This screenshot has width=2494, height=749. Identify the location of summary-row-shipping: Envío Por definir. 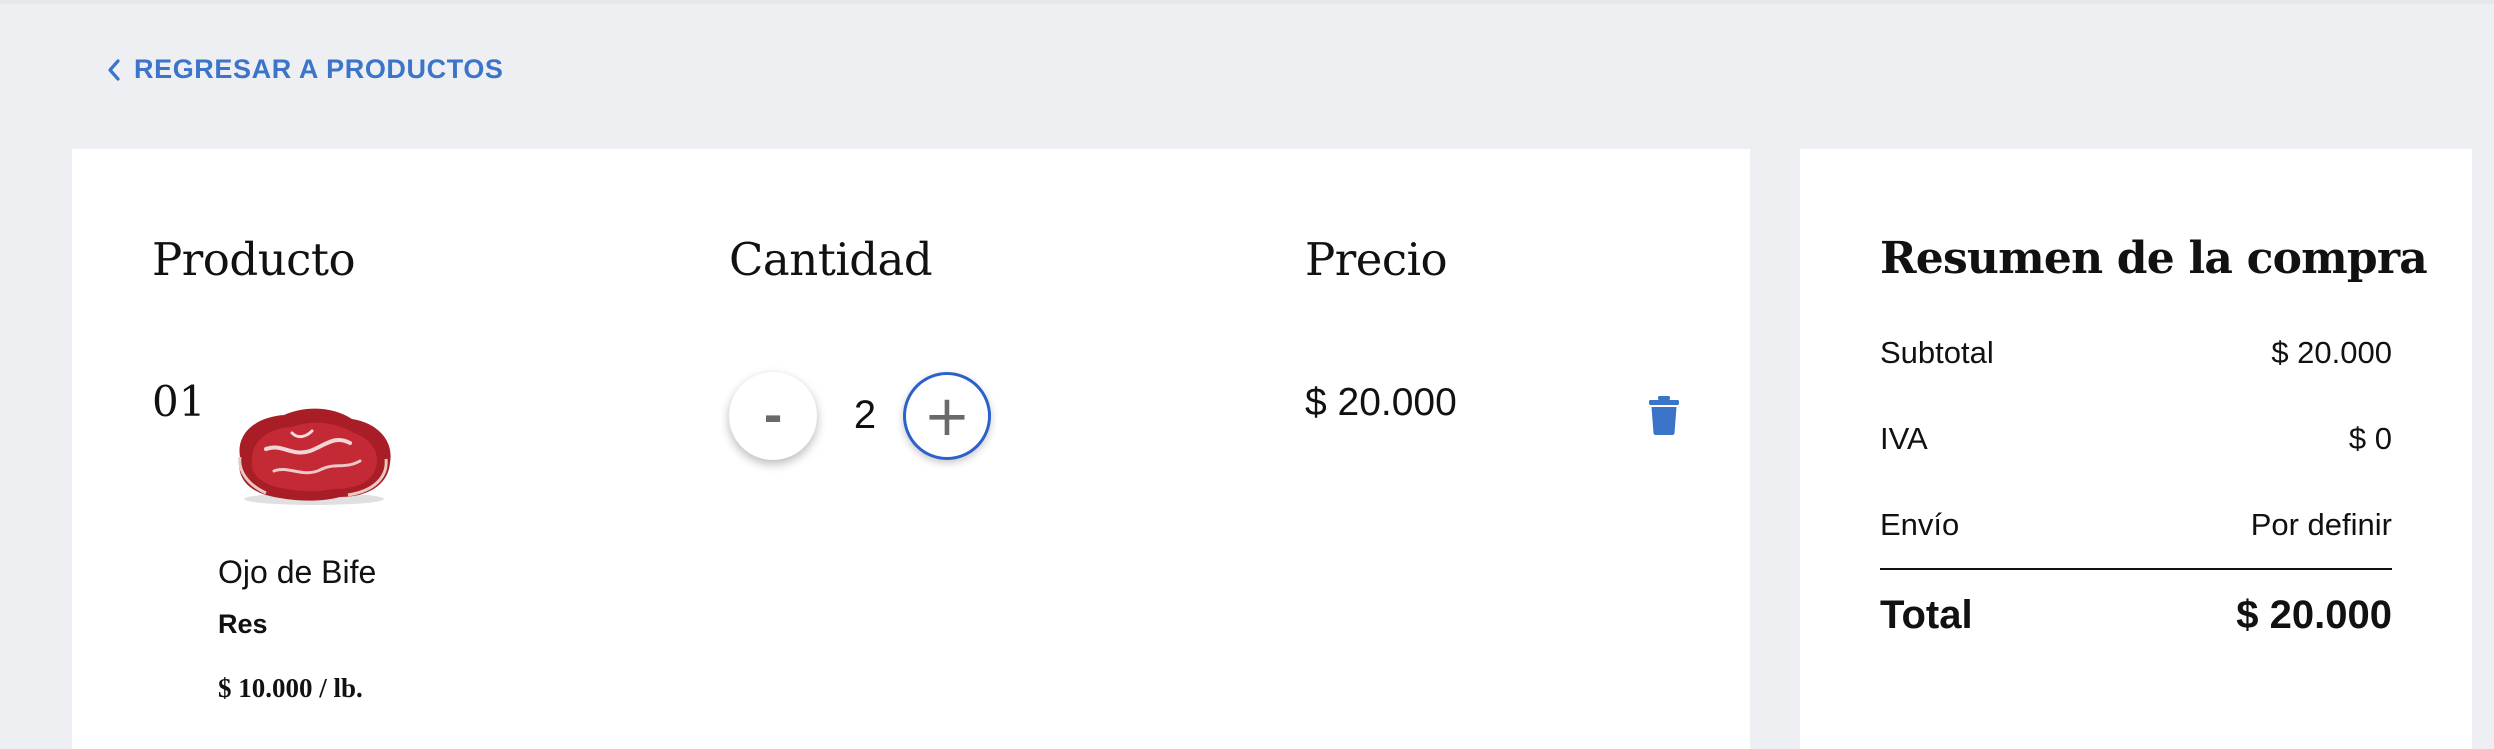
(2136, 525).